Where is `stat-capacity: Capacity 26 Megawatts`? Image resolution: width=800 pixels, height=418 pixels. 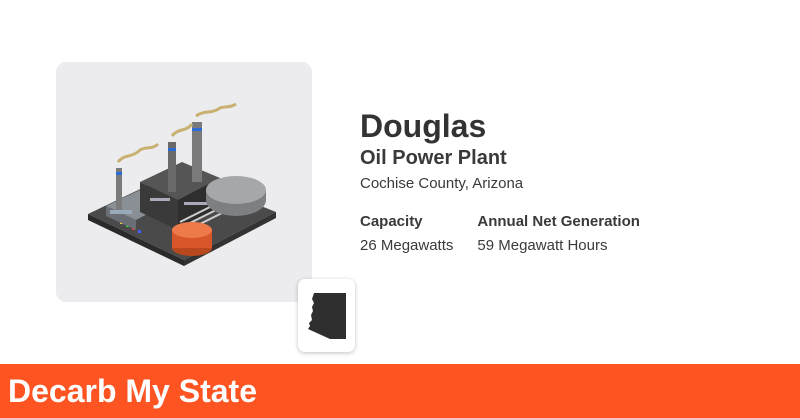
stat-capacity: Capacity 26 Megawatts is located at coordinates (406, 234).